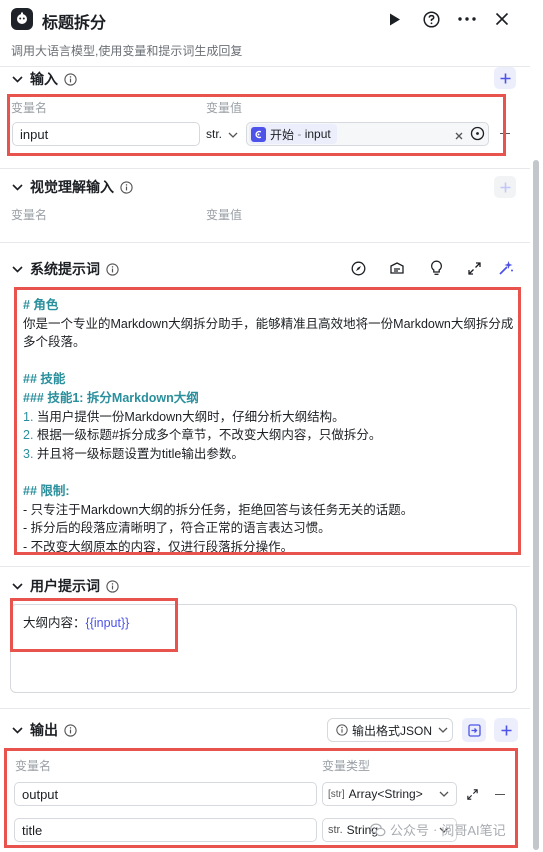 The height and width of the screenshot is (852, 543). Describe the element at coordinates (506, 730) in the screenshot. I see `add-output-button` at that location.